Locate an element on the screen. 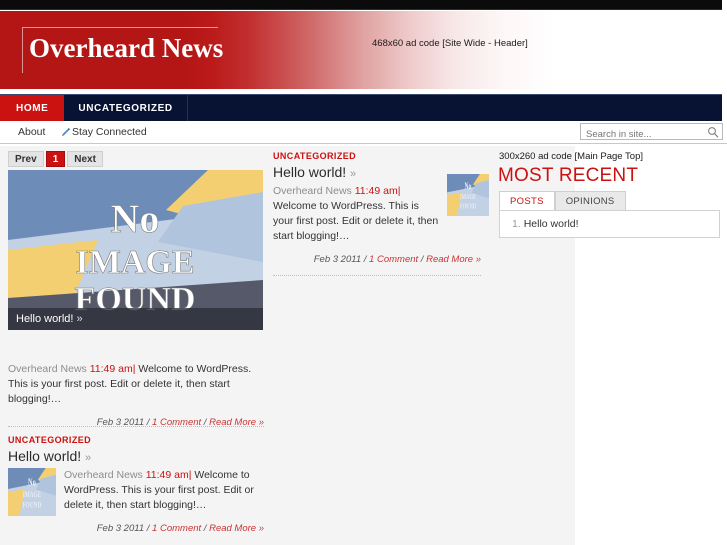 The image size is (727, 545). left-post-thumbnail: No IMAGE FOUND is located at coordinates (32, 492).